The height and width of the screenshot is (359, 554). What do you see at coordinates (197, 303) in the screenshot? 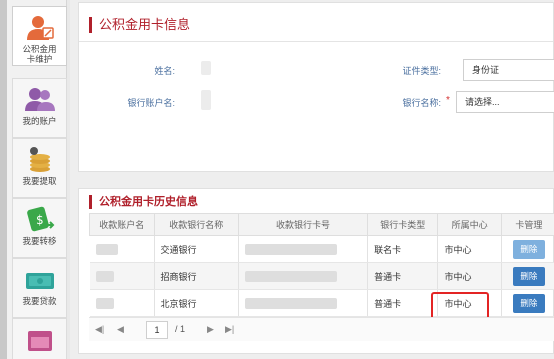
I see `bank-name-cell: 北京银行` at bounding box center [197, 303].